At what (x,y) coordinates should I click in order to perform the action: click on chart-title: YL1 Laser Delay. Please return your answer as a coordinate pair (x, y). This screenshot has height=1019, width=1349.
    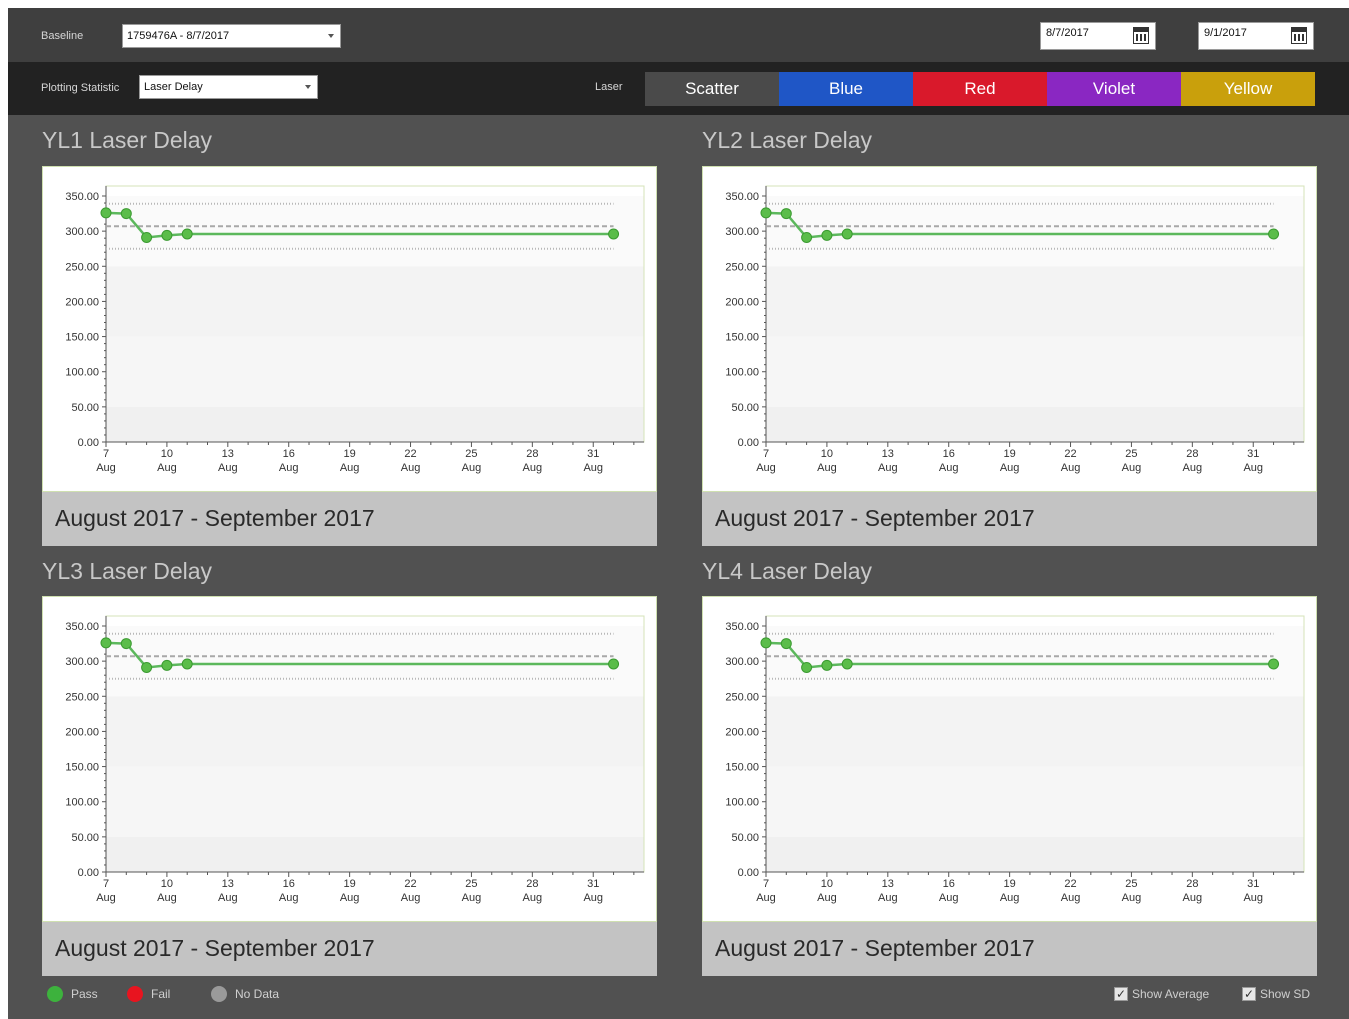
    Looking at the image, I should click on (127, 140).